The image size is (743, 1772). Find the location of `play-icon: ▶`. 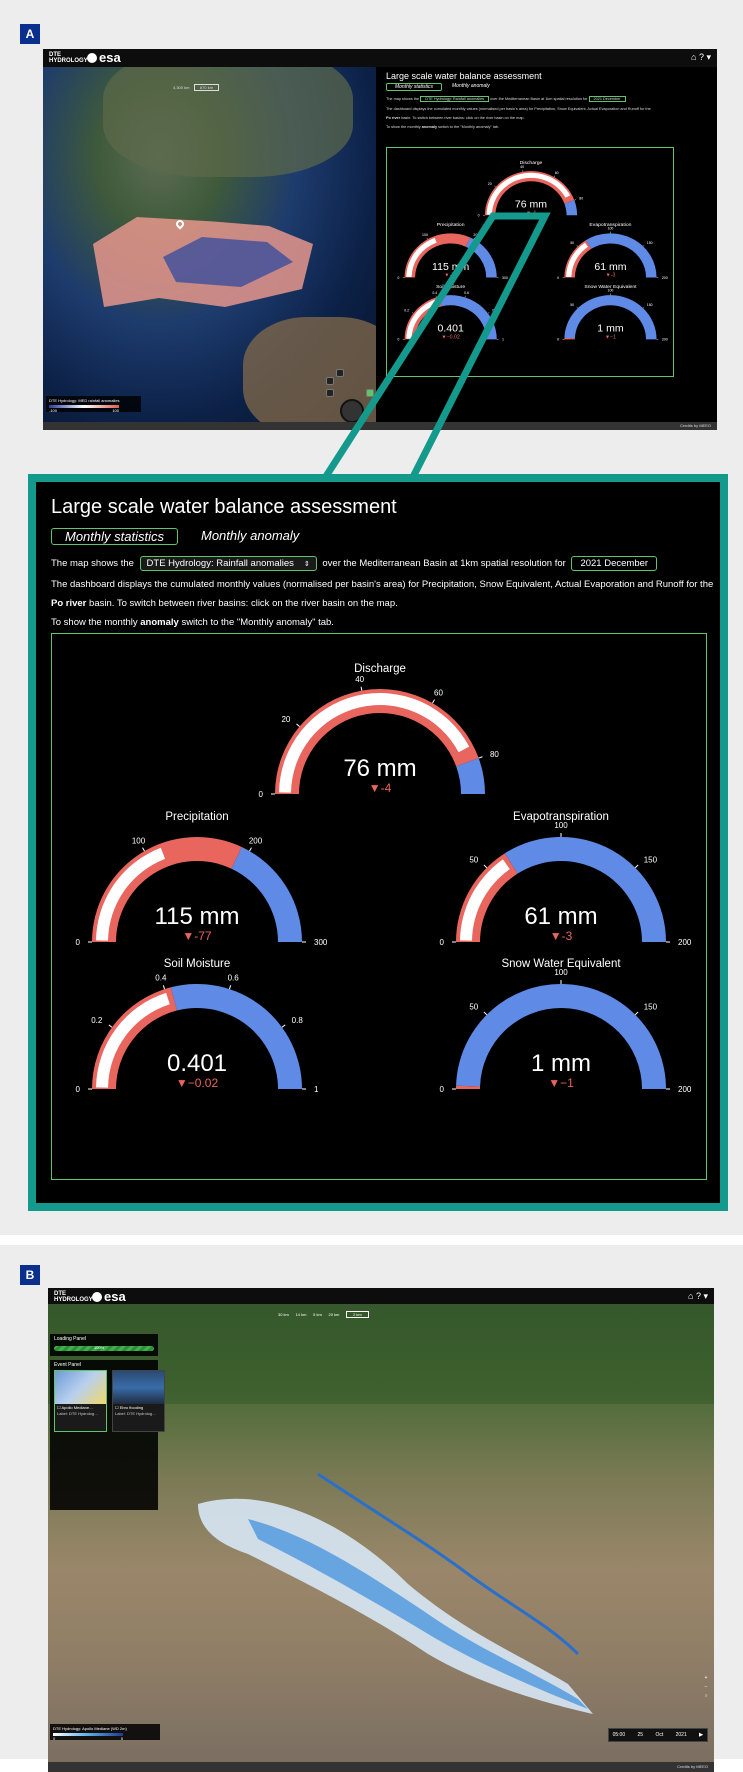

play-icon: ▶ is located at coordinates (701, 1735).